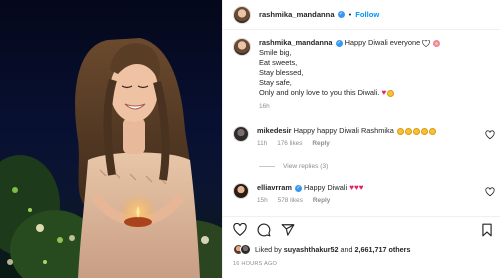 The image size is (500, 278). Describe the element at coordinates (382, 42) in the screenshot. I see `caption-first-line: Happy Diwali everyone` at that location.